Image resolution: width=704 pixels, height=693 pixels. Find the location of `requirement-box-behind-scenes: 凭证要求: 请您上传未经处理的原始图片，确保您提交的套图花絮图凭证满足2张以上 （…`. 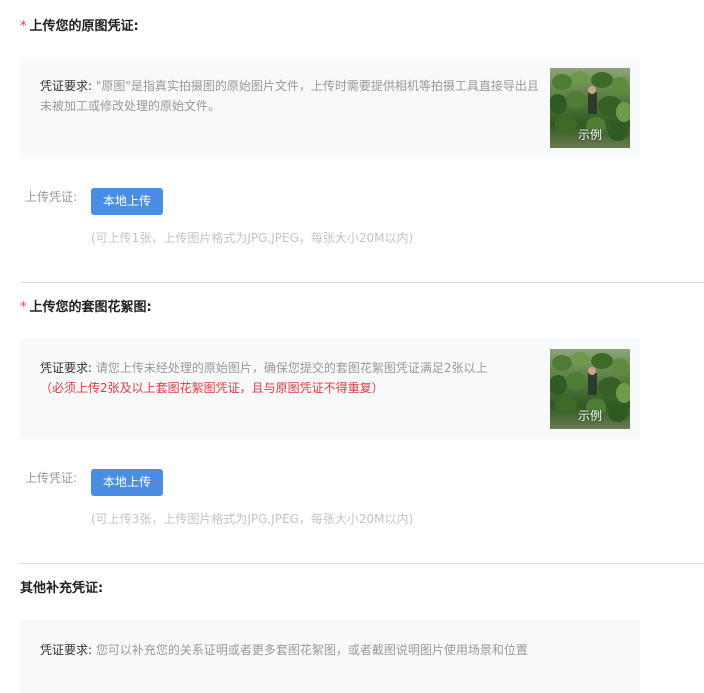

requirement-box-behind-scenes: 凭证要求: 请您上传未经处理的原始图片，确保您提交的套图花絮图凭证满足2张以上 （… is located at coordinates (330, 389).